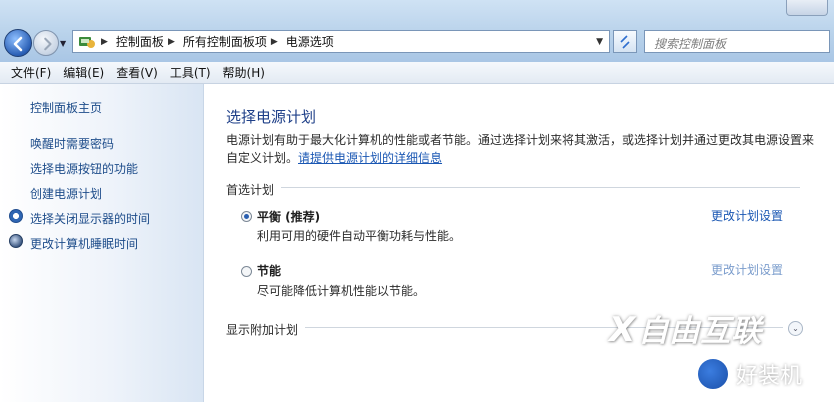 The width and height of the screenshot is (834, 402). I want to click on watermark-secondary-text: 好装机, so click(769, 376).